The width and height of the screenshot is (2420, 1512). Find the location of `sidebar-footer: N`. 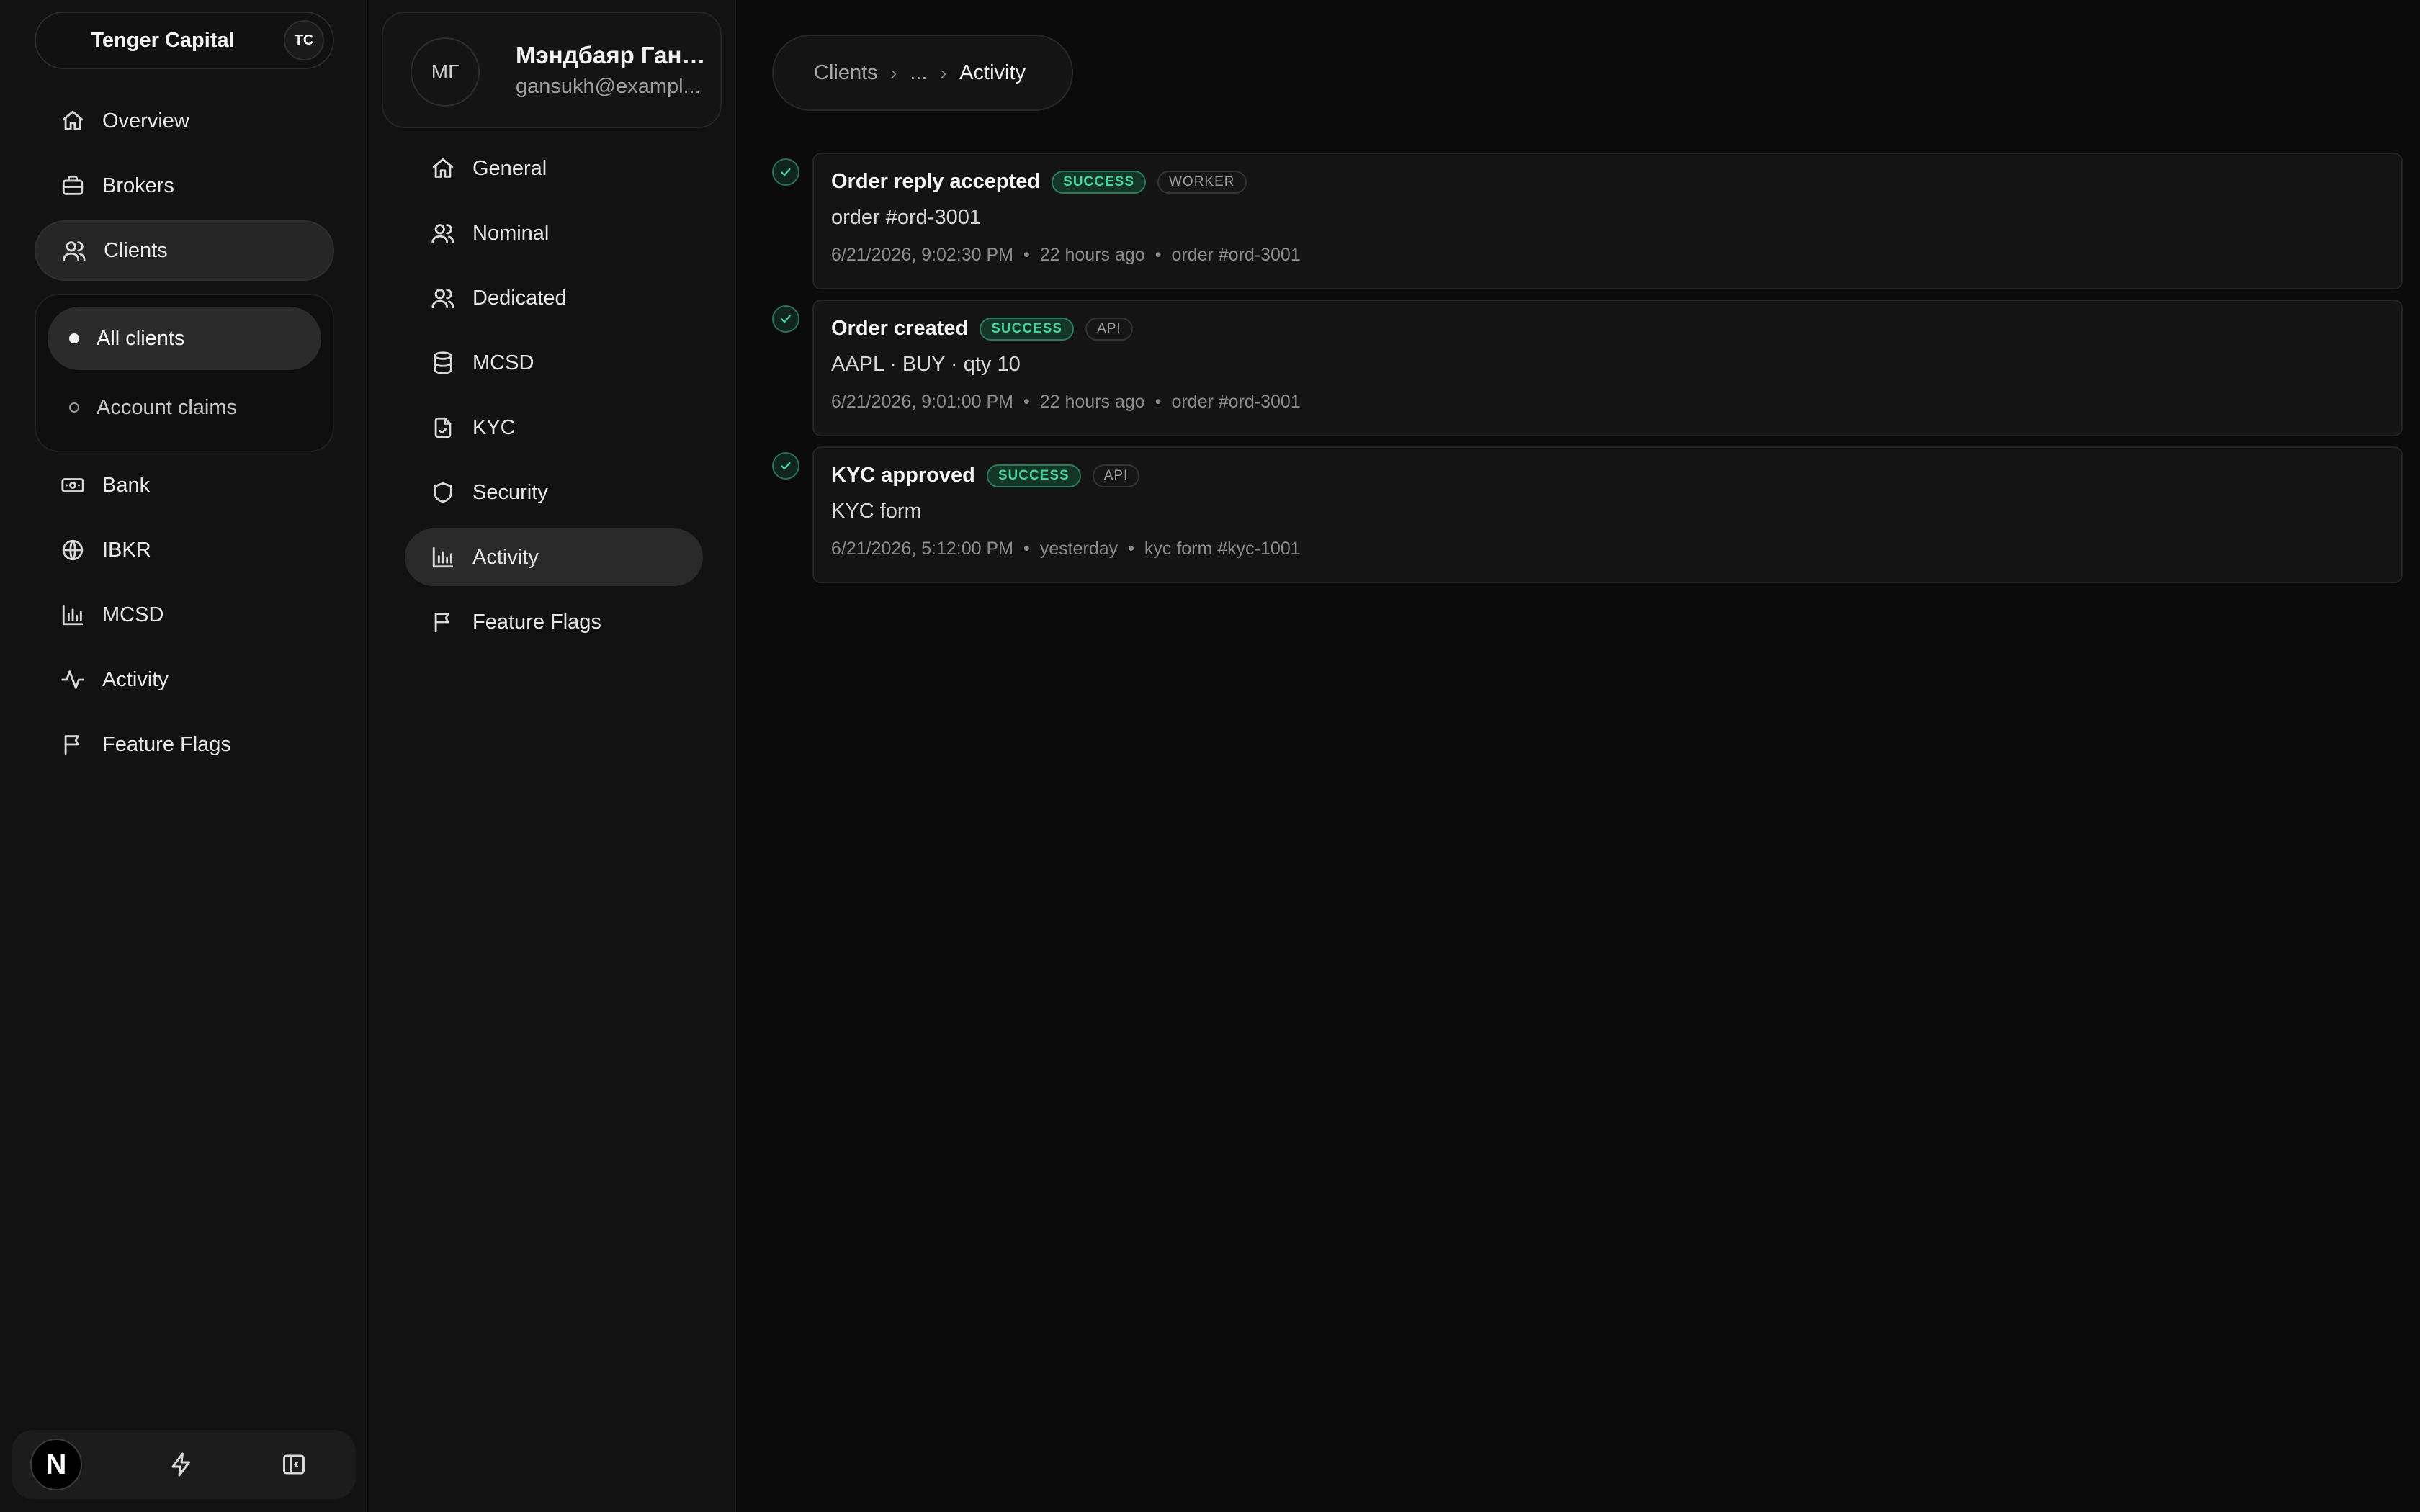

sidebar-footer: N is located at coordinates (184, 1464).